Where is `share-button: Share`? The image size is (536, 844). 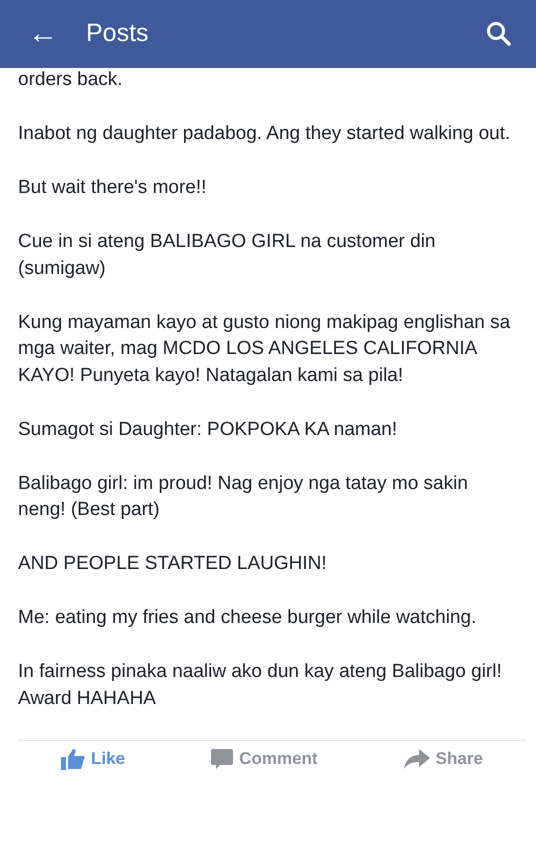
share-button: Share is located at coordinates (443, 759).